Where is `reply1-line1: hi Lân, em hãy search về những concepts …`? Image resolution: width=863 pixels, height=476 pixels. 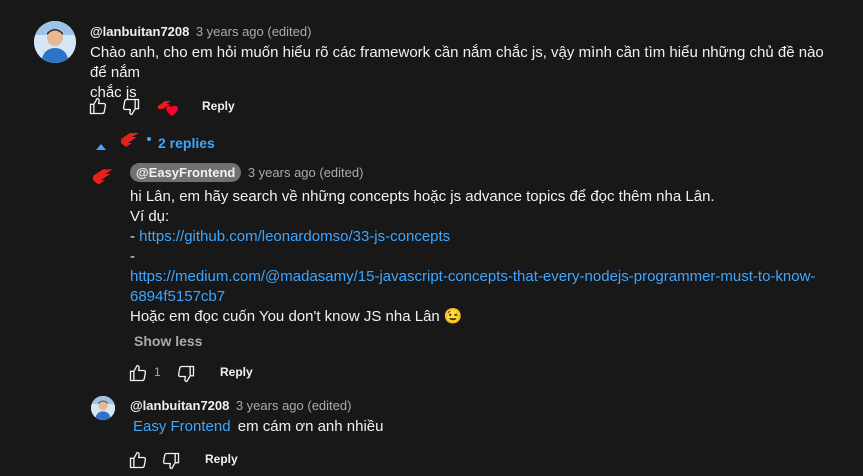
reply1-line1: hi Lân, em hãy search về những concepts … is located at coordinates (422, 196).